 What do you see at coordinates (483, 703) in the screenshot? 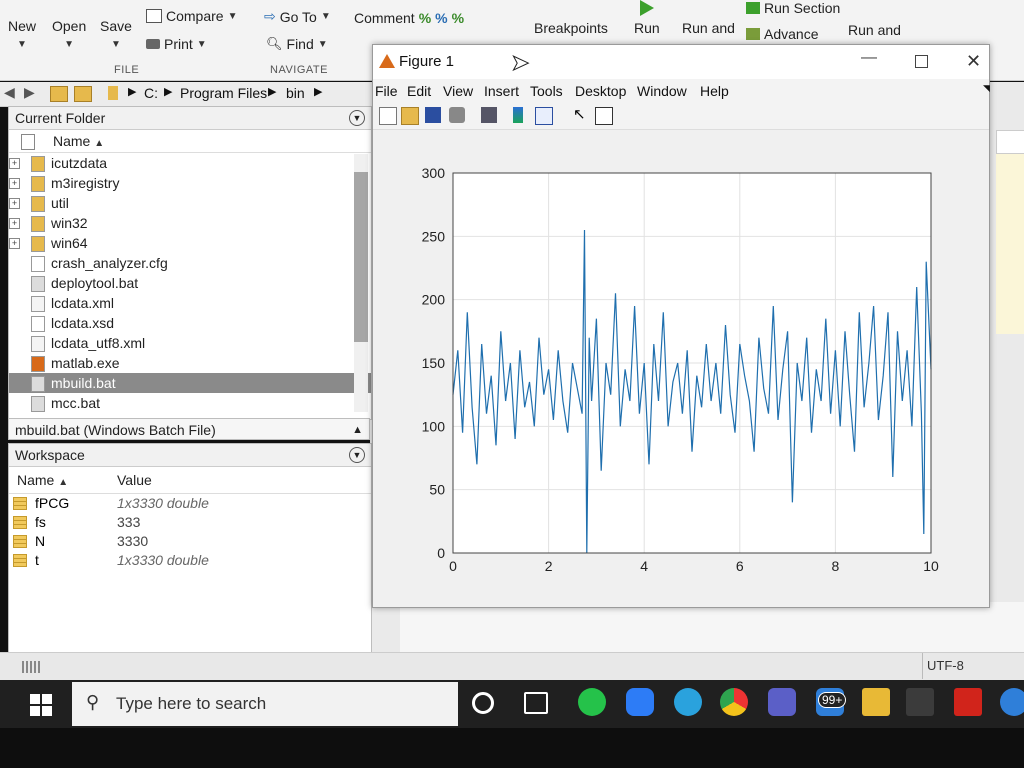
I see `cortana-icon` at bounding box center [483, 703].